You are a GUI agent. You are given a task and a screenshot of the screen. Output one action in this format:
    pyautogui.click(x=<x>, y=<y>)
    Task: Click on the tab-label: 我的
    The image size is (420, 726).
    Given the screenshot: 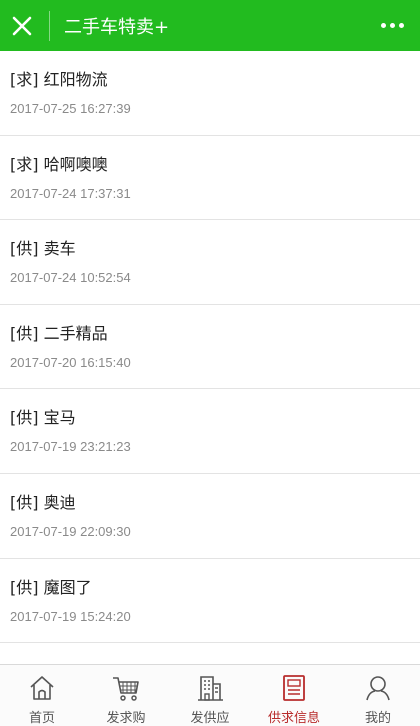 What is the action you would take?
    pyautogui.click(x=377, y=718)
    